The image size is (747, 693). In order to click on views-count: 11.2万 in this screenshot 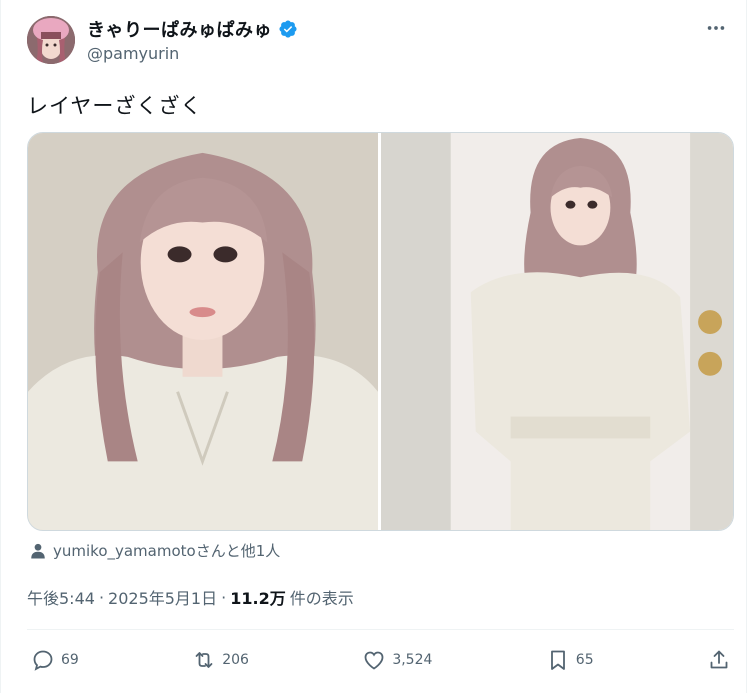, I will do `click(258, 598)`.